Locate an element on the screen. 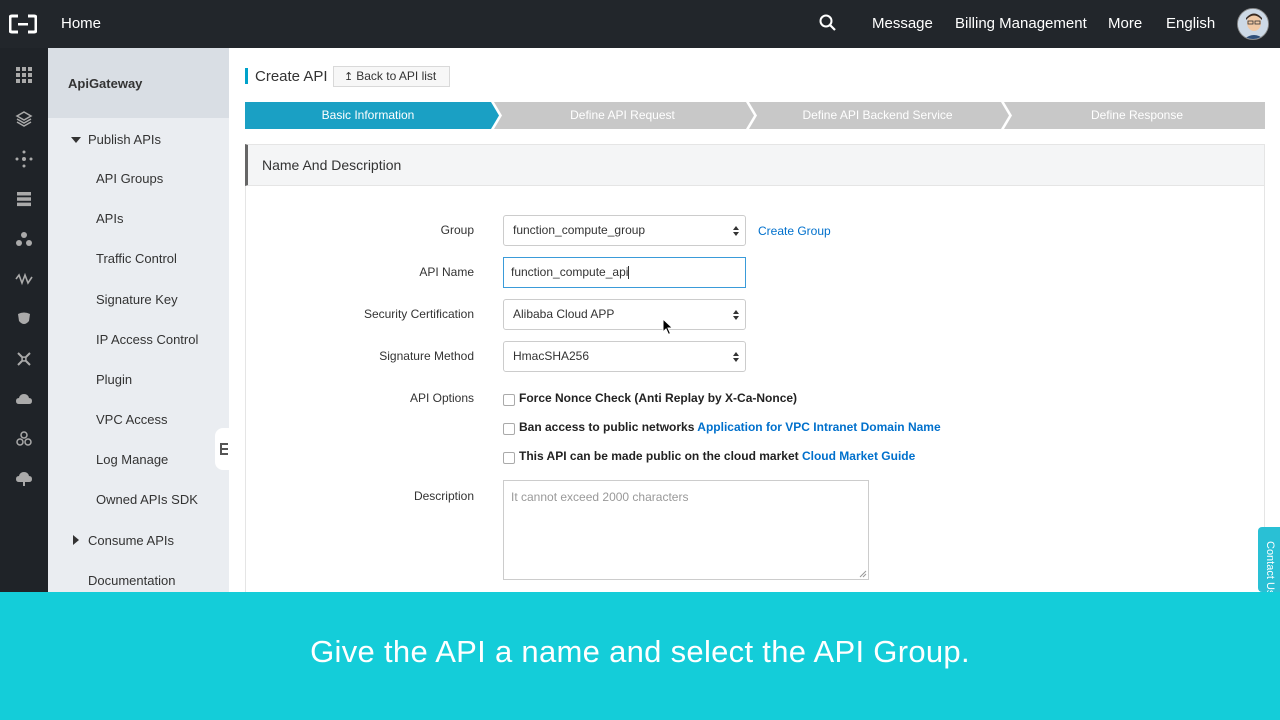 The image size is (1280, 720). sidebar-item-api-groups: API Groups is located at coordinates (129, 178).